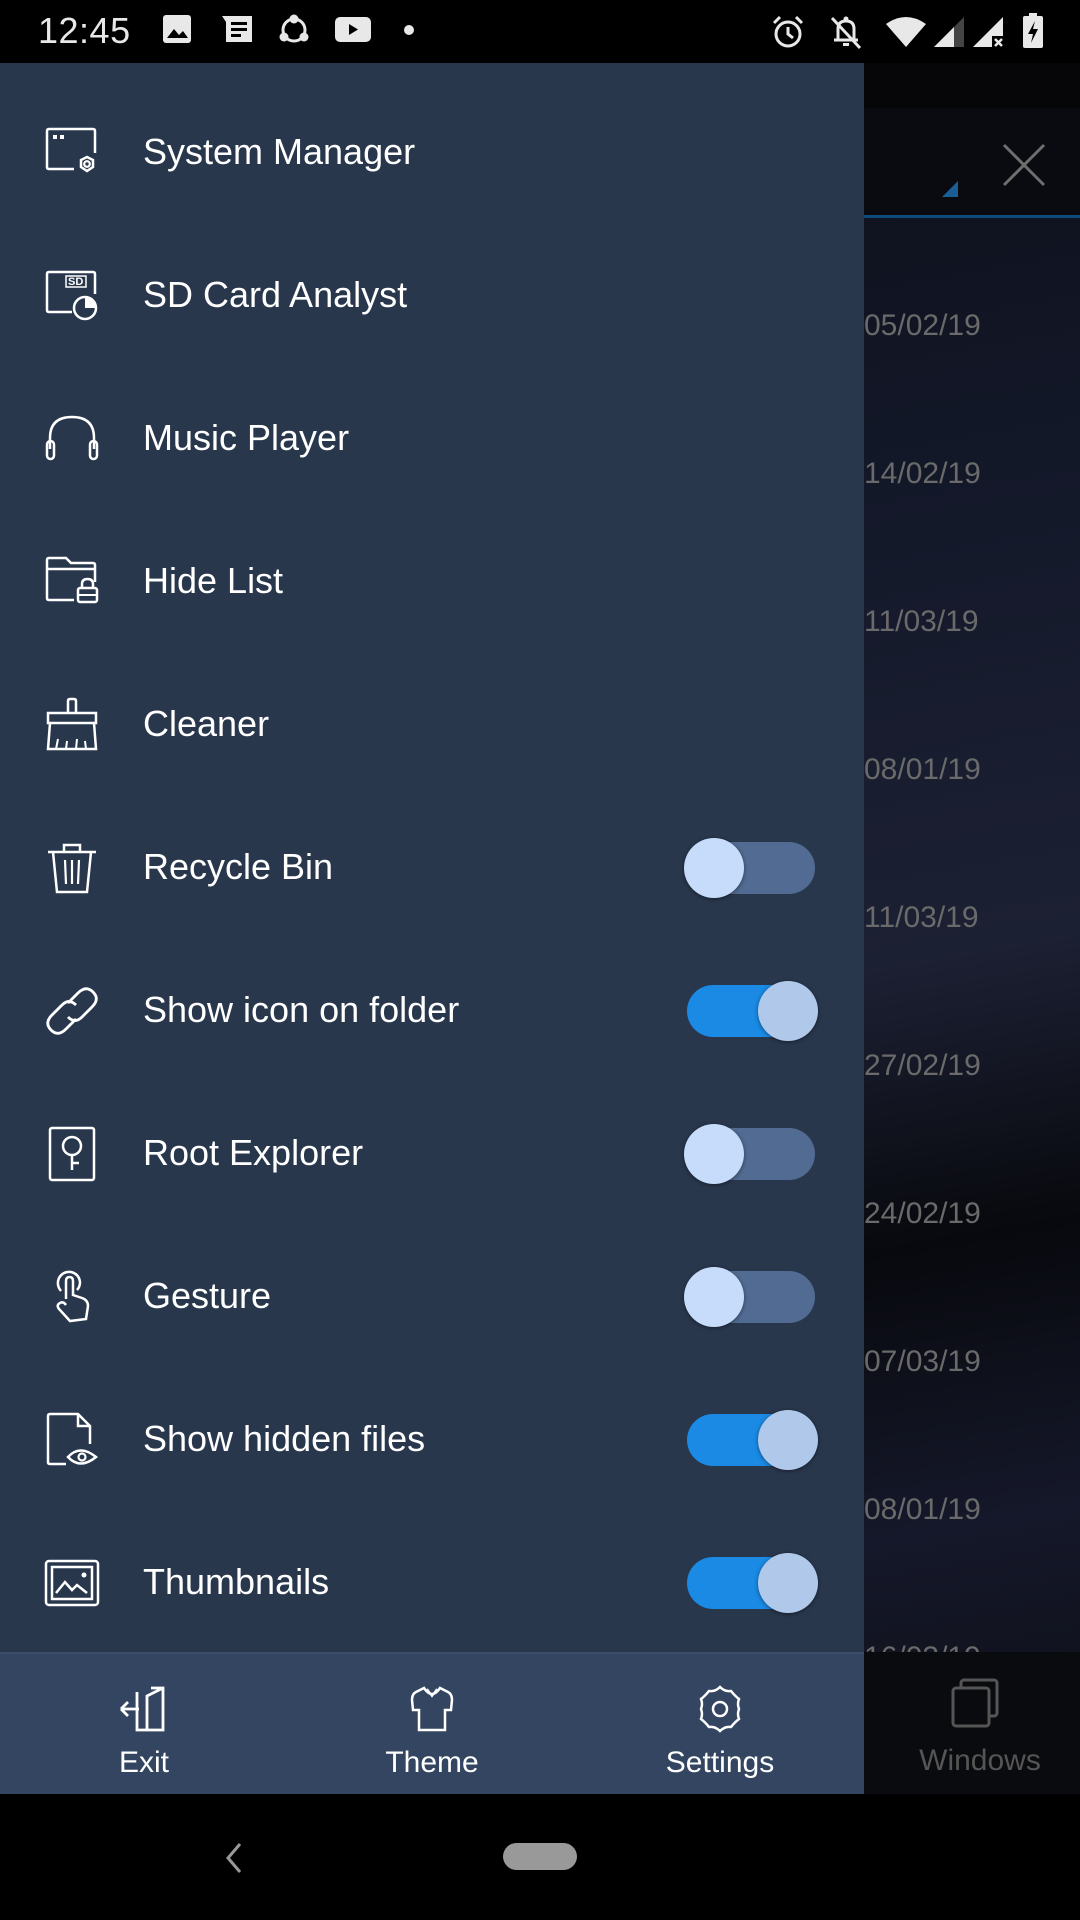 Image resolution: width=1080 pixels, height=1920 pixels. I want to click on exit-icon, so click(142, 1709).